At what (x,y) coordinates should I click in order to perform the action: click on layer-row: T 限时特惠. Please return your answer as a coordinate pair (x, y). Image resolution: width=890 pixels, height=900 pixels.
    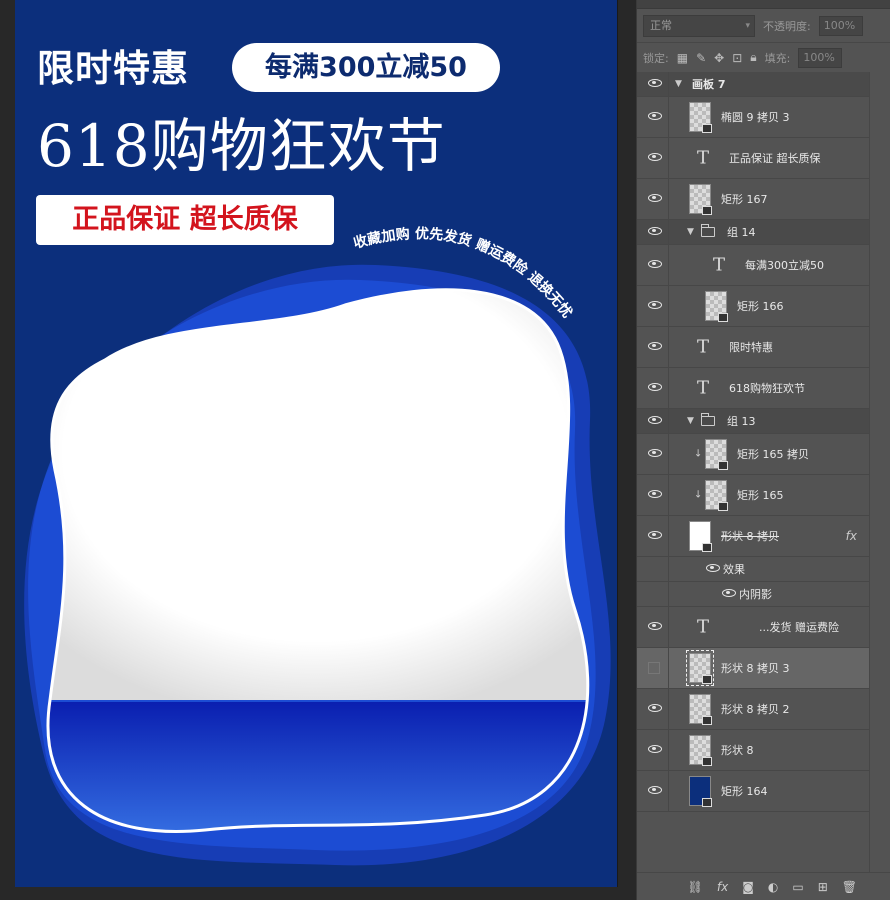
    Looking at the image, I should click on (753, 347).